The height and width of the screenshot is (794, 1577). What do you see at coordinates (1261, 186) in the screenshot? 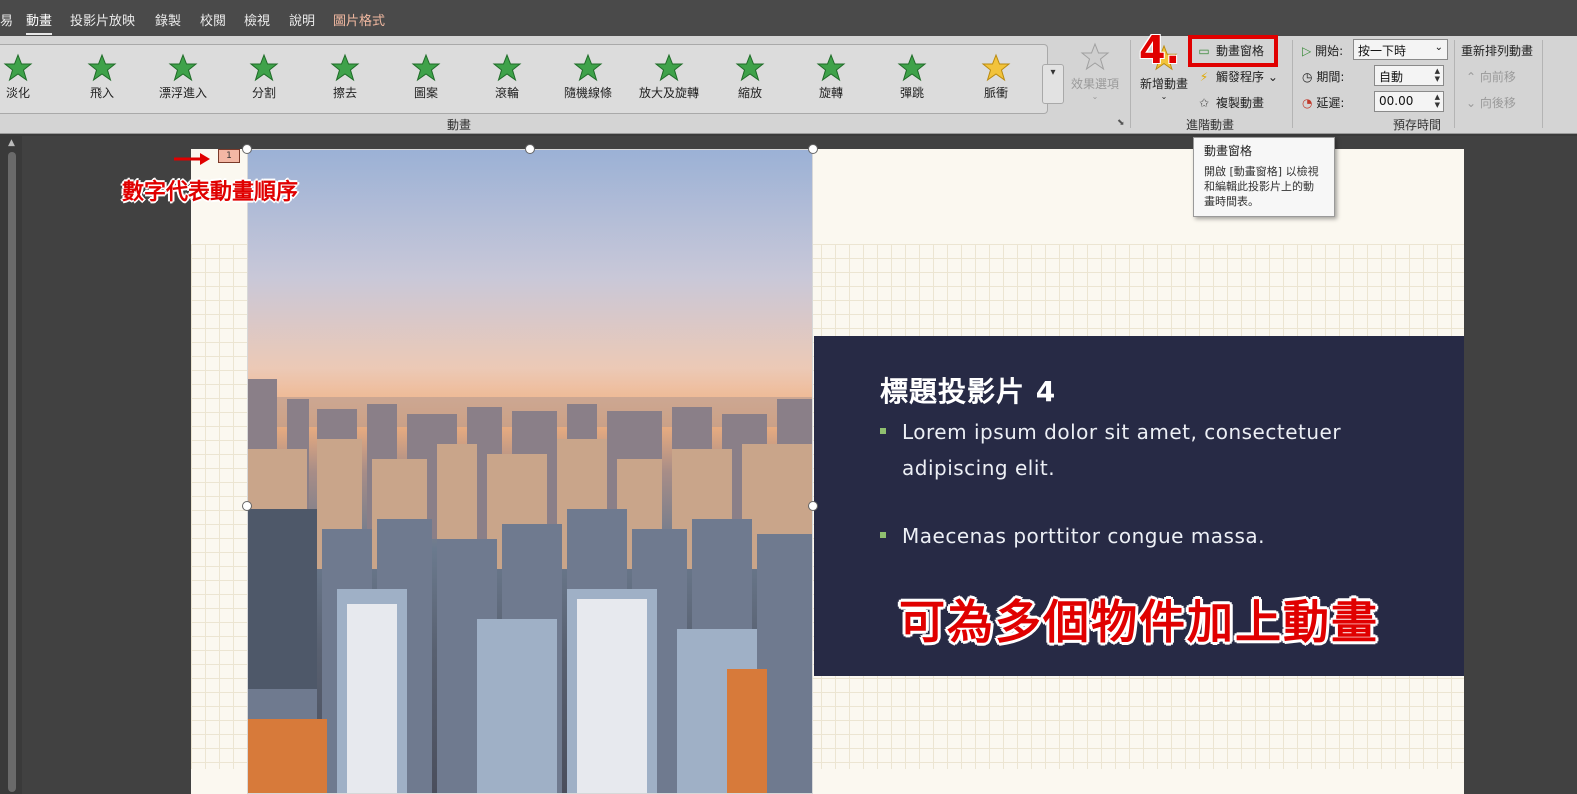
I see `tooltip-body: 開啟 [動畫窗格] 以檢視和編輯此投影片上的動畫時間表。` at bounding box center [1261, 186].